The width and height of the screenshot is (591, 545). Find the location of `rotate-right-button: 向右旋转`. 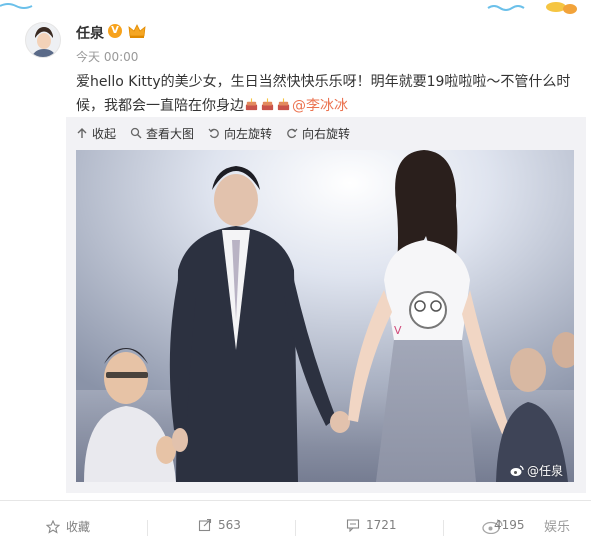

rotate-right-button: 向右旋转 is located at coordinates (318, 133).